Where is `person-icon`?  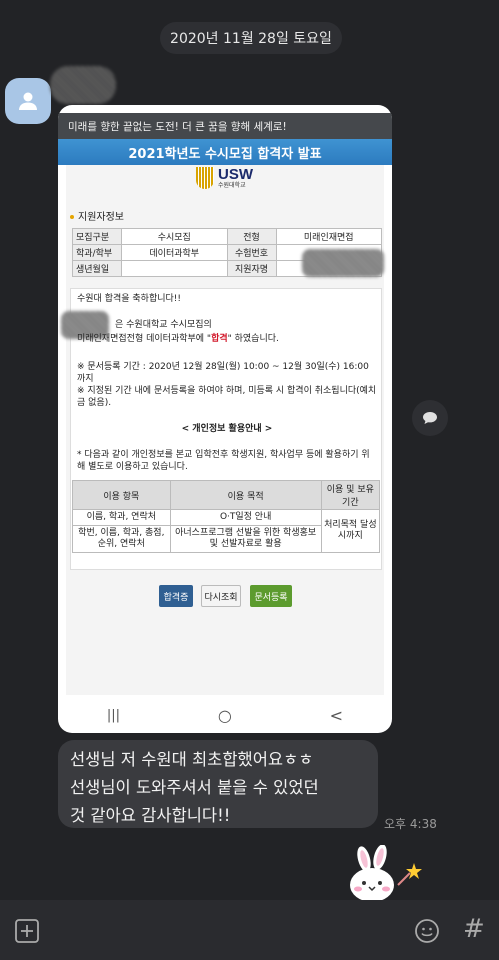 person-icon is located at coordinates (28, 101).